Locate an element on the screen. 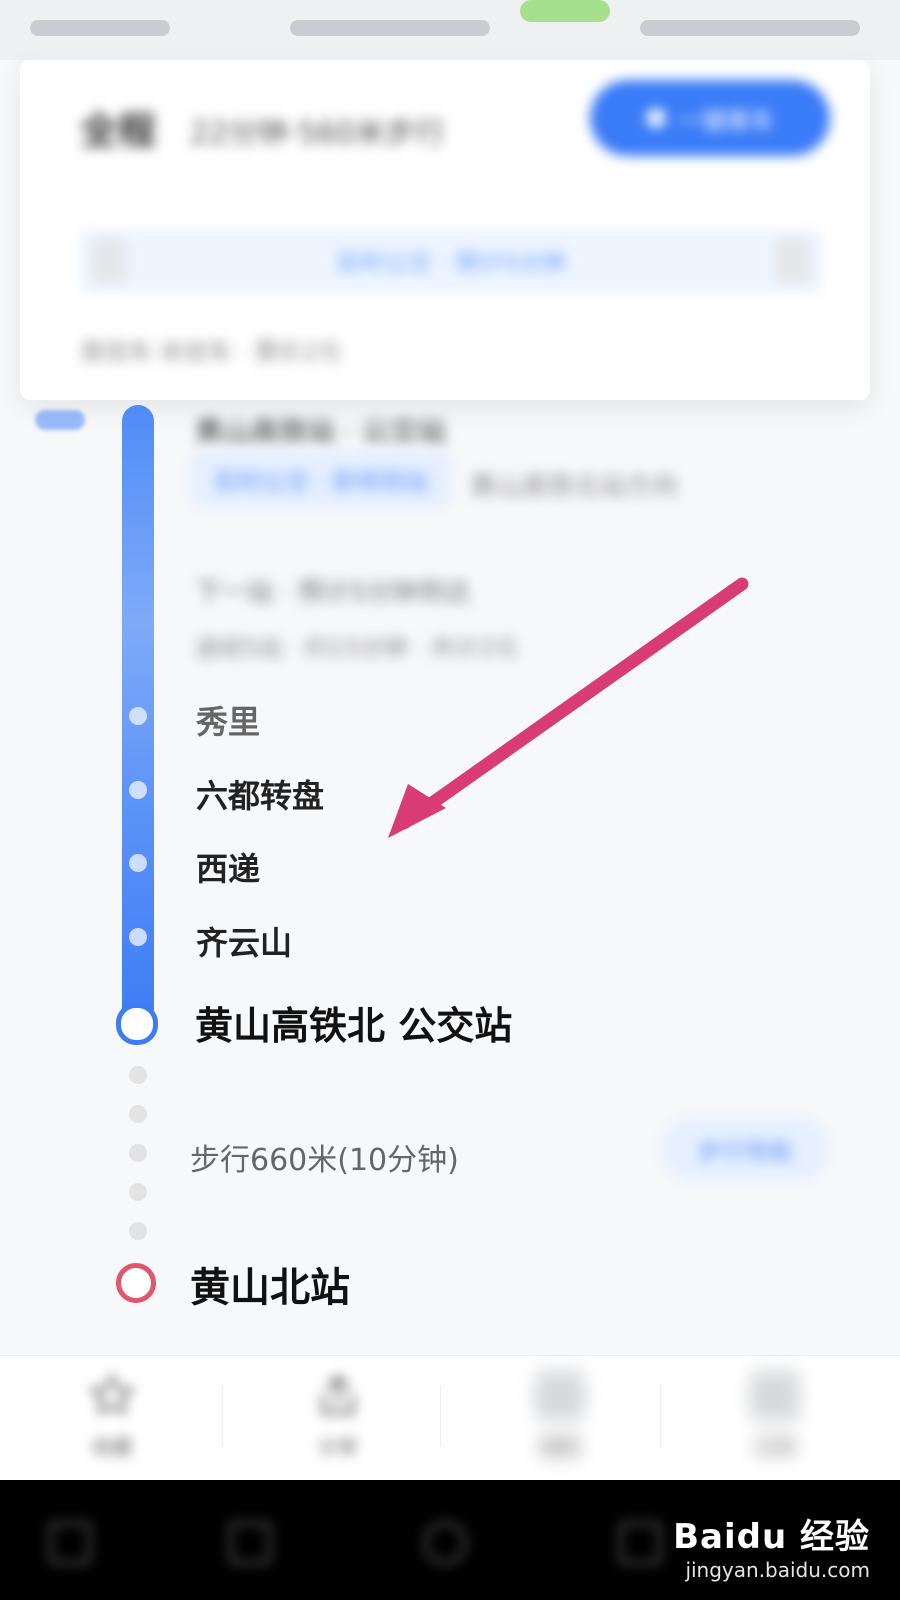 The height and width of the screenshot is (1600, 900). board-stop: 黄山高铁站 · 公交站 is located at coordinates (320, 431).